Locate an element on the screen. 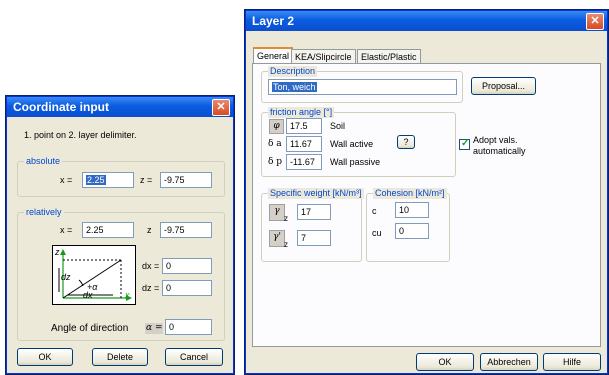 This screenshot has width=609, height=375. specific-weight-group-label: Specific weight [kN/m³] is located at coordinates (316, 193).